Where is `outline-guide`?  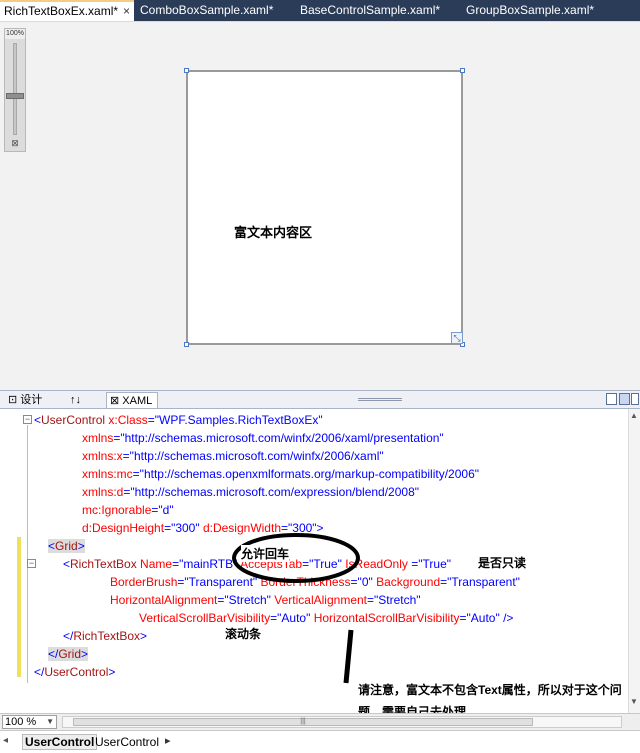 outline-guide is located at coordinates (27, 554).